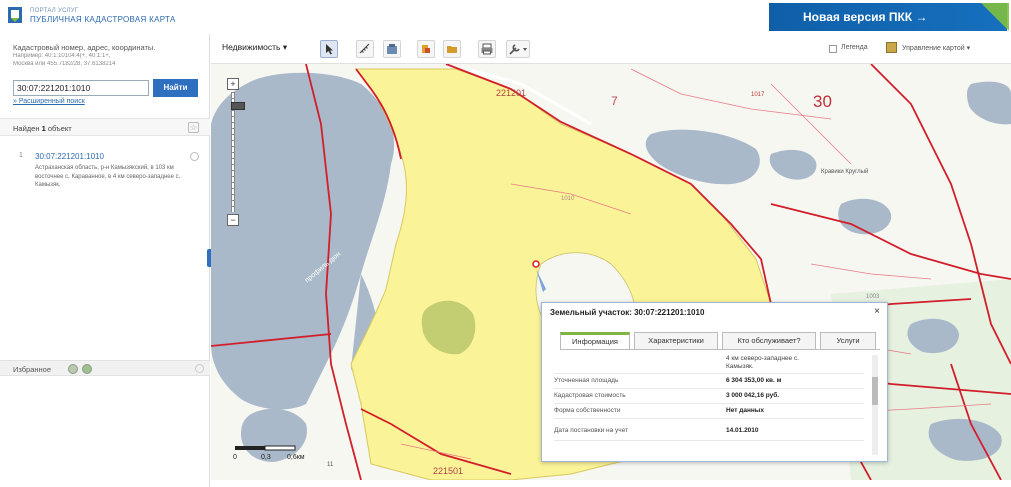 Image resolution: width=1011 pixels, height=487 pixels. I want to click on legend-label: Легенда, so click(854, 47).